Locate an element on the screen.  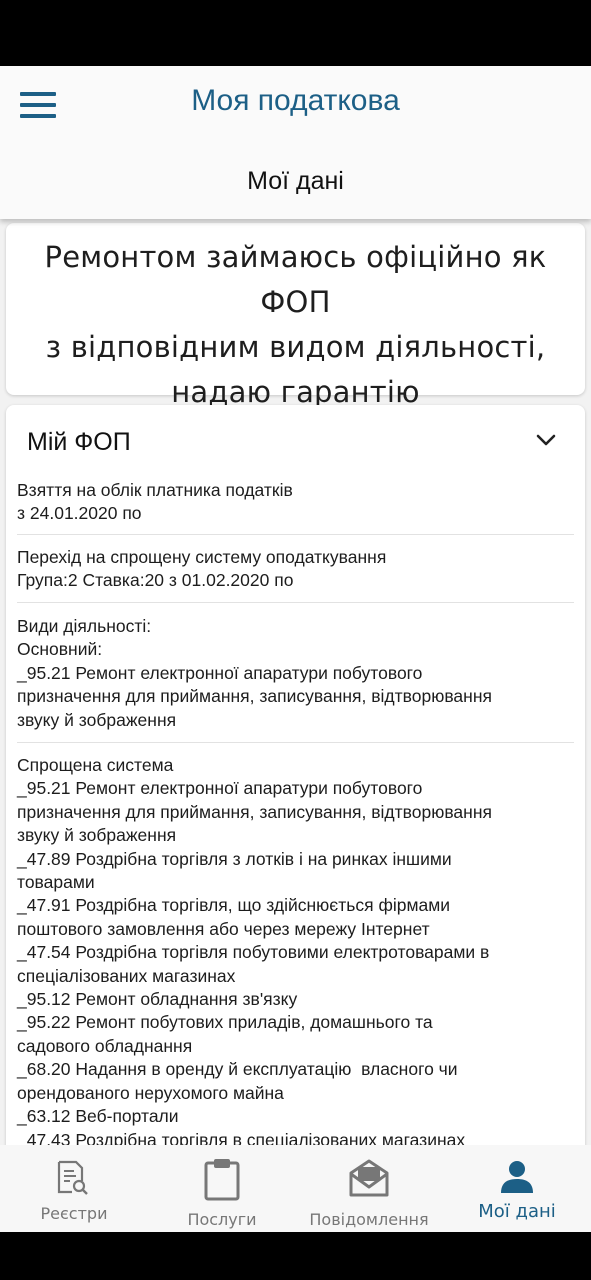
nav-messages: Повідомлення is located at coordinates (369, 1188).